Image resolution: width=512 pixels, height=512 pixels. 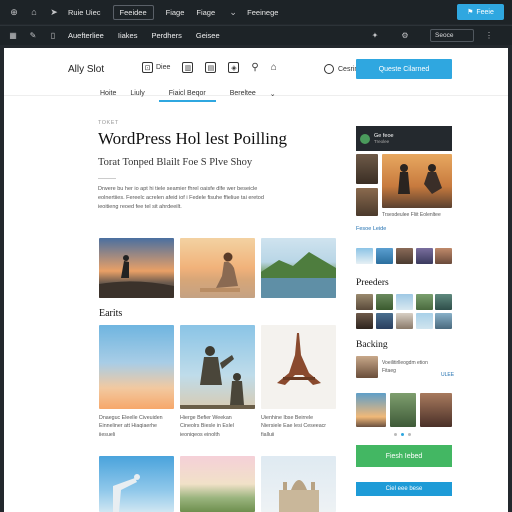 I want to click on adminbar-item: Ruie Uiec, so click(x=84, y=12).